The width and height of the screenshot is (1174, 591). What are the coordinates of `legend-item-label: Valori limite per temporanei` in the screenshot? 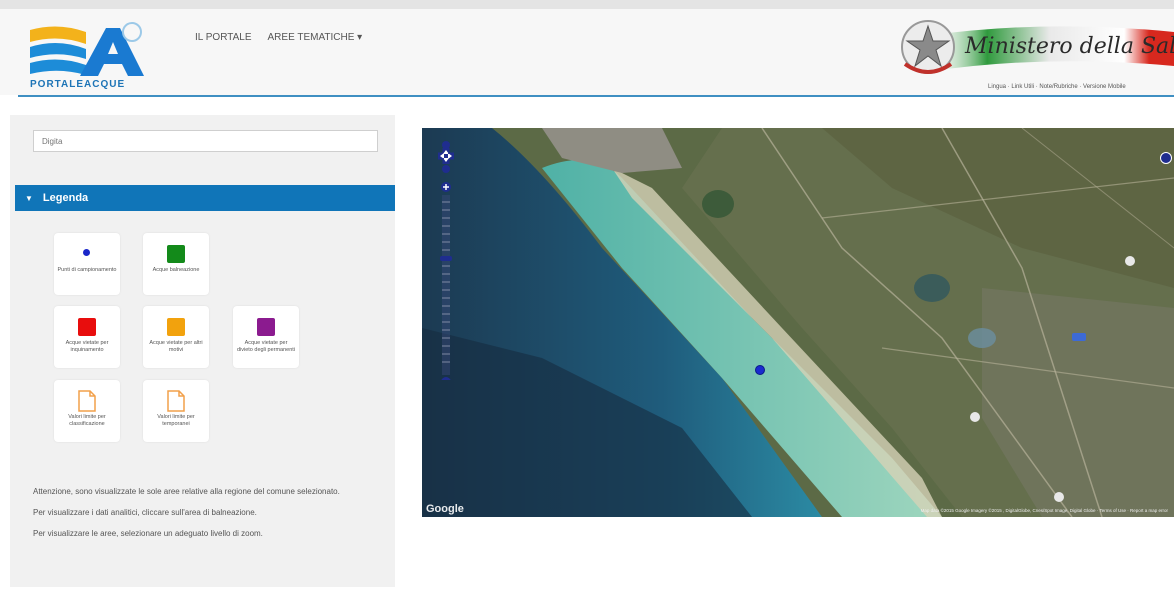 It's located at (176, 420).